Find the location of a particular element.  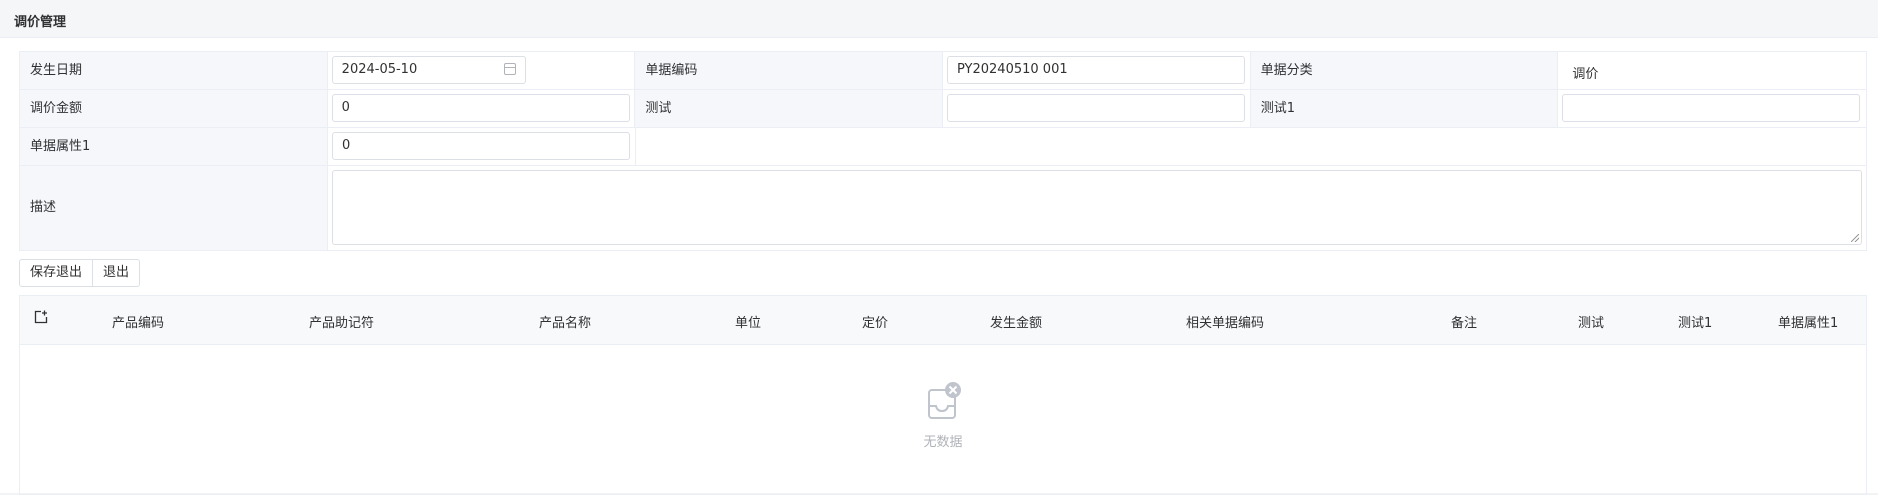

occur-date-cell: 2024-05-10 is located at coordinates (481, 71).